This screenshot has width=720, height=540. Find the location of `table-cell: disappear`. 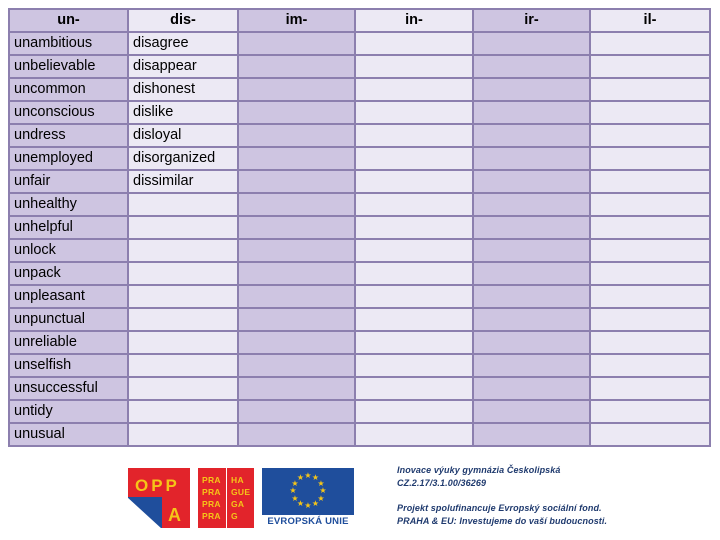

table-cell: disappear is located at coordinates (184, 67).